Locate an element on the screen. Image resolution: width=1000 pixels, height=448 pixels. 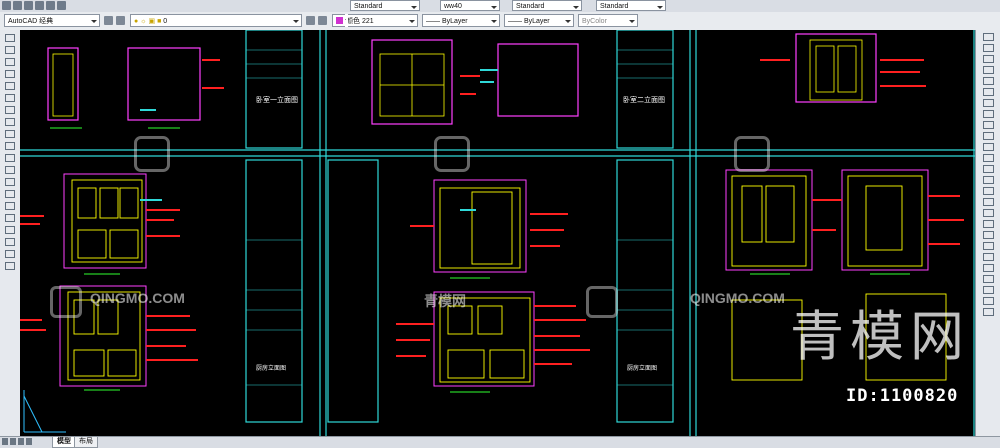
snap-quadrant-icon is located at coordinates (988, 257).